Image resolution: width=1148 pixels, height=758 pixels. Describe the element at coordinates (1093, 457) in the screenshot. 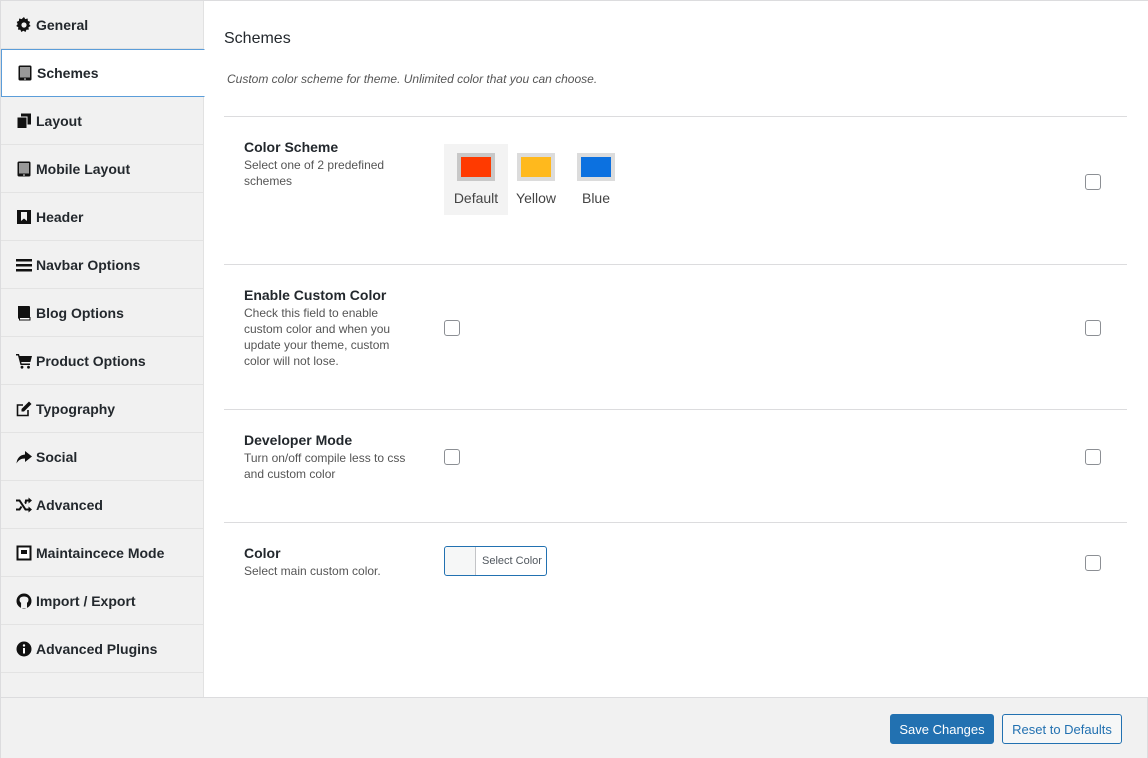

I see `developer-mode-side-checkbox` at that location.